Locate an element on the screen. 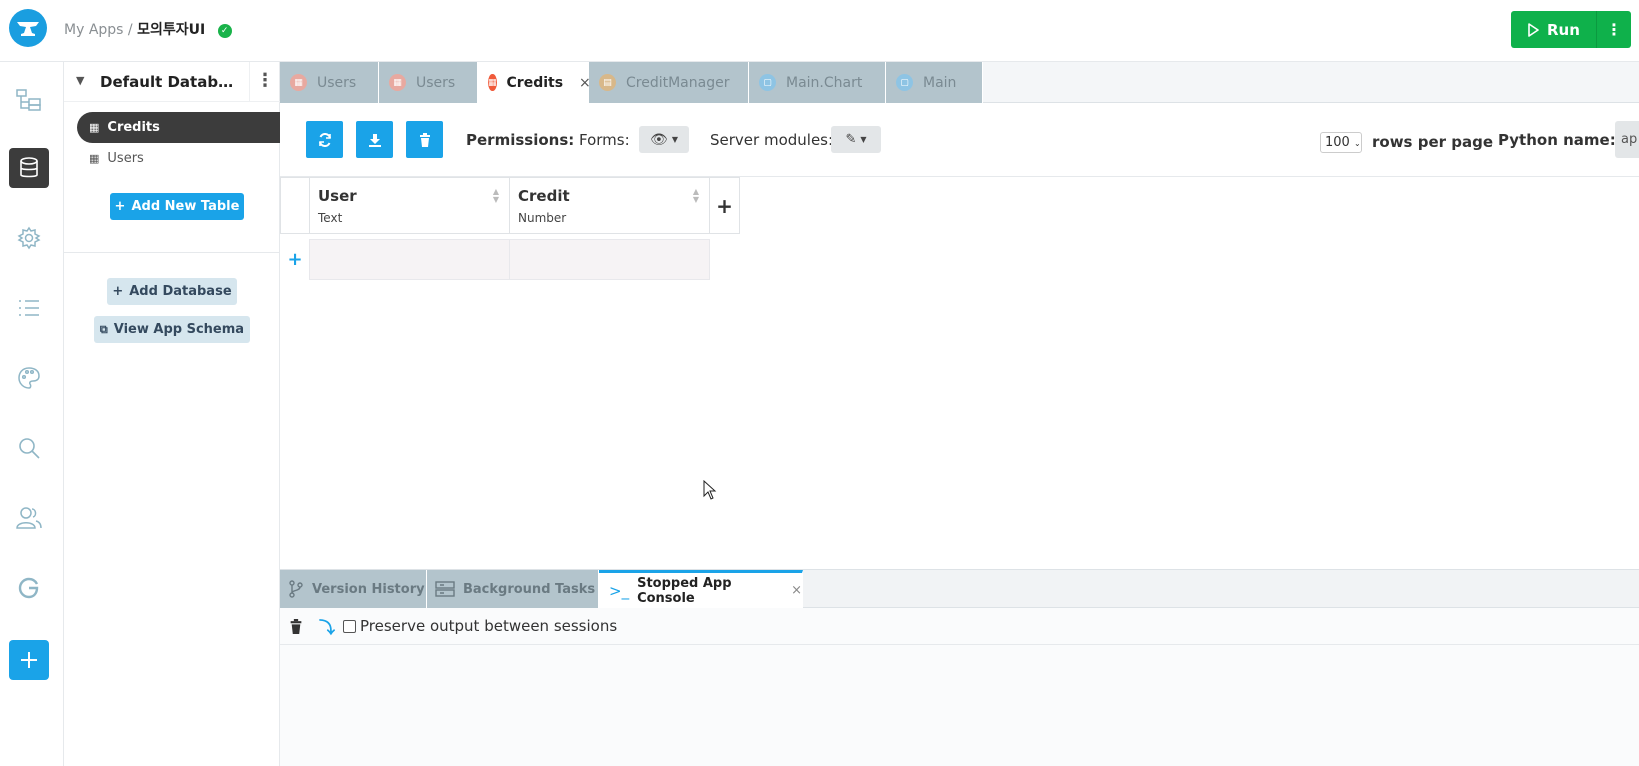  tab-main-chart: ▢ Main.Chart is located at coordinates (817, 82).